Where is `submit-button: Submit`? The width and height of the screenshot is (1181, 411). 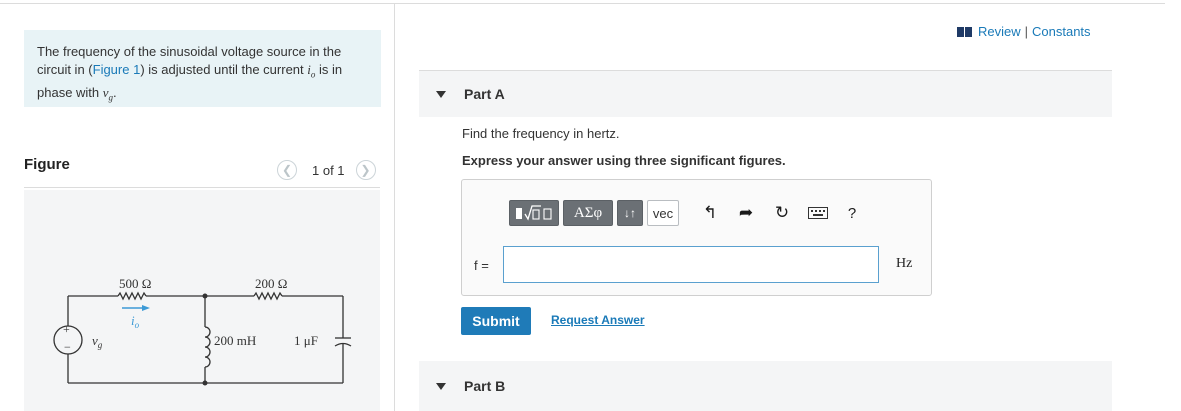 submit-button: Submit is located at coordinates (496, 321).